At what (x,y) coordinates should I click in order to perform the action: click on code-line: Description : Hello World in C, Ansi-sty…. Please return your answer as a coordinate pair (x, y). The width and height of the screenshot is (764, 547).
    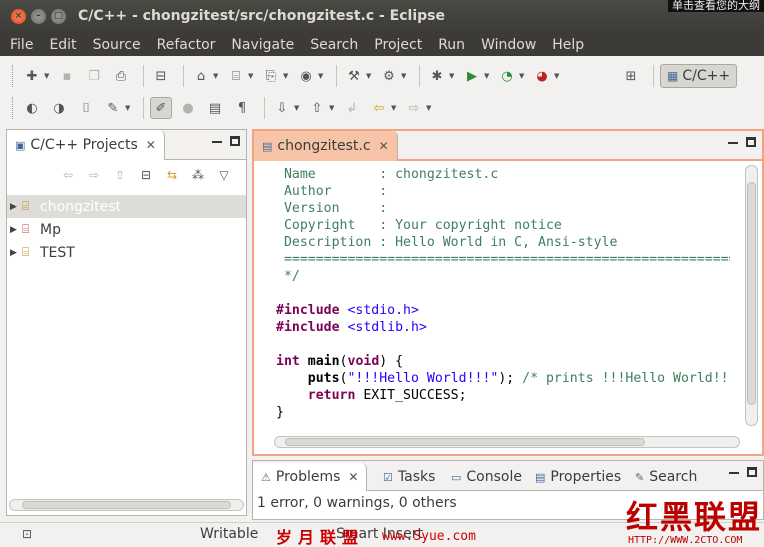
    Looking at the image, I should click on (503, 242).